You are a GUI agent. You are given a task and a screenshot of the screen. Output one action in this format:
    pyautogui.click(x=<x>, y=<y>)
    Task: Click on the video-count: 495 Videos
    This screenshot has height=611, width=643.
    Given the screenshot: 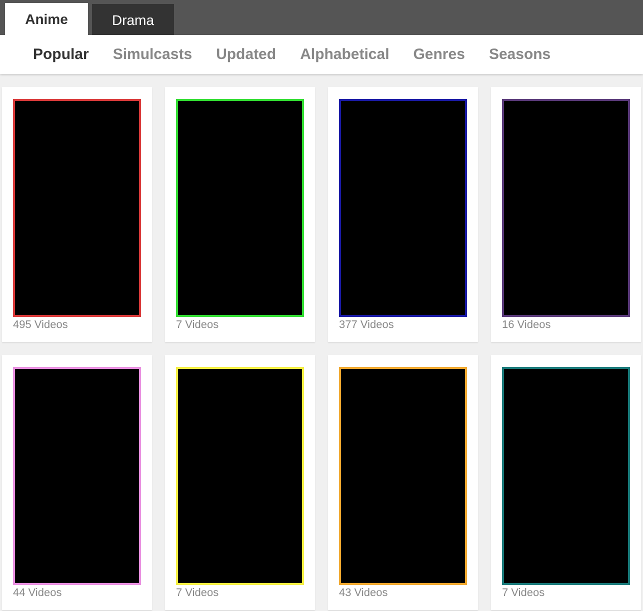 What is the action you would take?
    pyautogui.click(x=41, y=325)
    